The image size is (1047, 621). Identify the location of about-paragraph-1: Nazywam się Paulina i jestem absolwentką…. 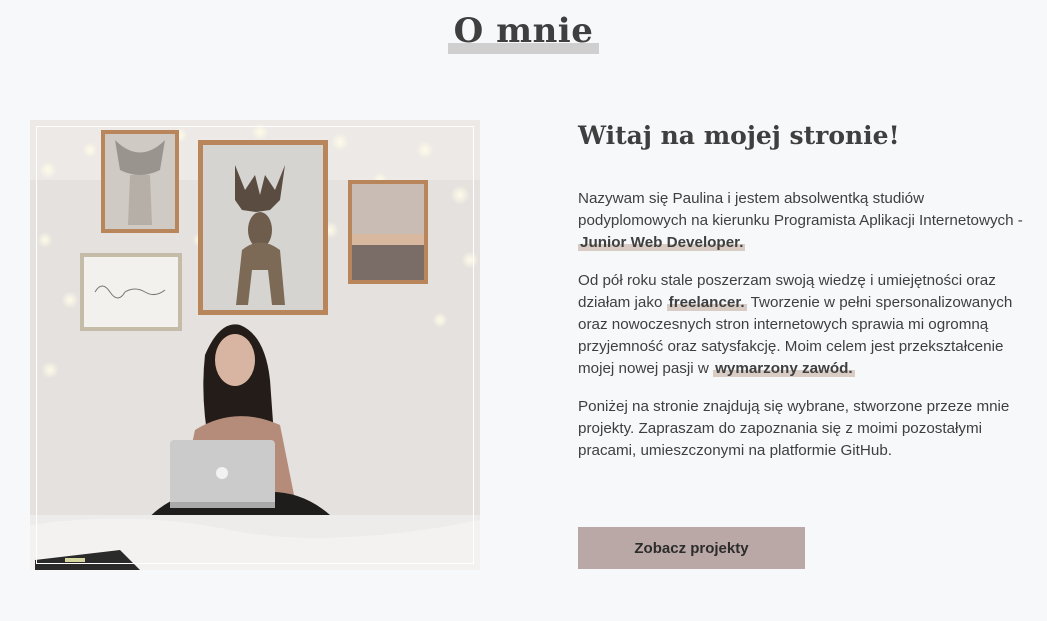
(804, 221).